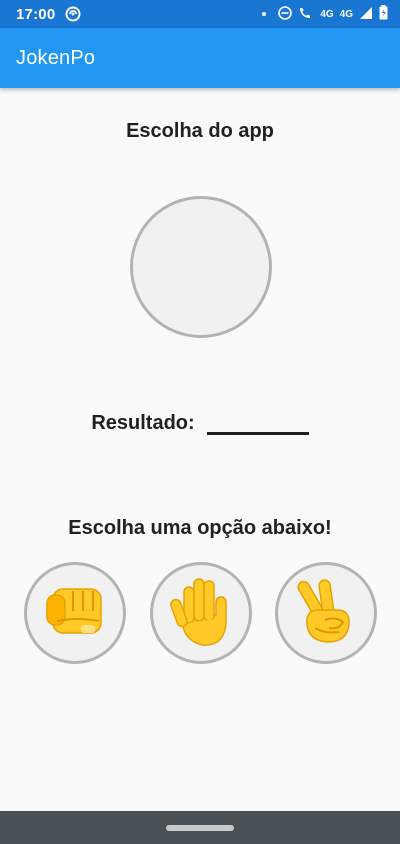 The height and width of the screenshot is (844, 400). I want to click on status-time: 17:00, so click(36, 14).